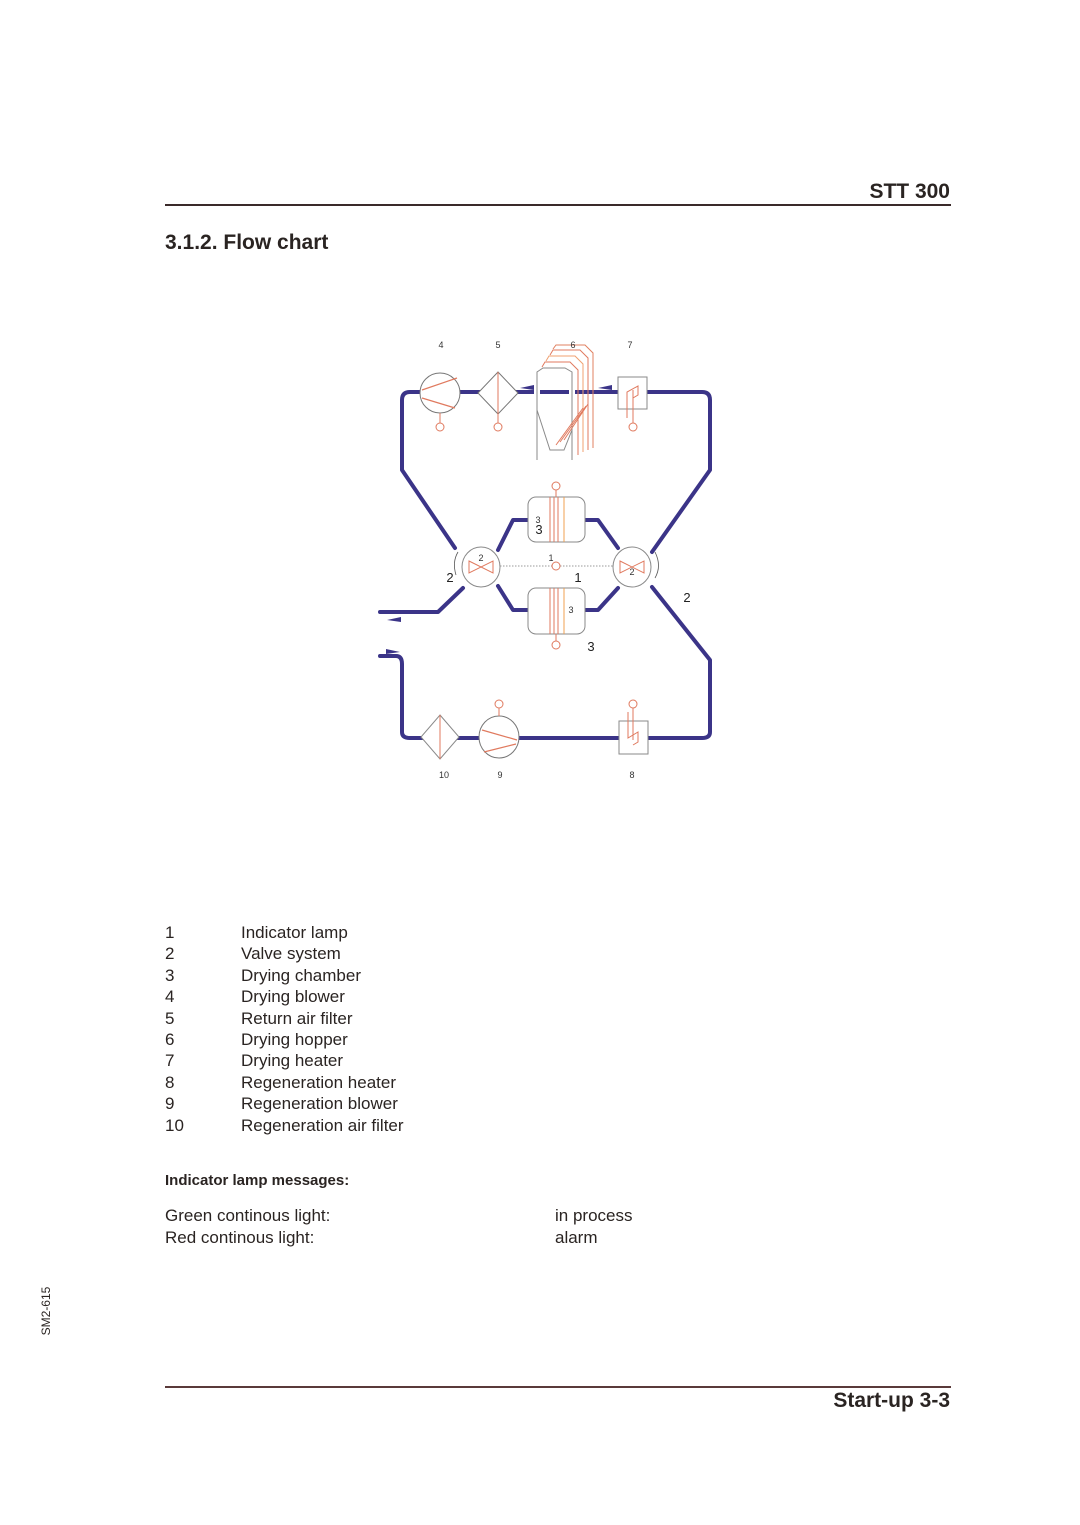 The image size is (1080, 1525). What do you see at coordinates (686, 597) in the screenshot?
I see `label-valve-right-outer: 2` at bounding box center [686, 597].